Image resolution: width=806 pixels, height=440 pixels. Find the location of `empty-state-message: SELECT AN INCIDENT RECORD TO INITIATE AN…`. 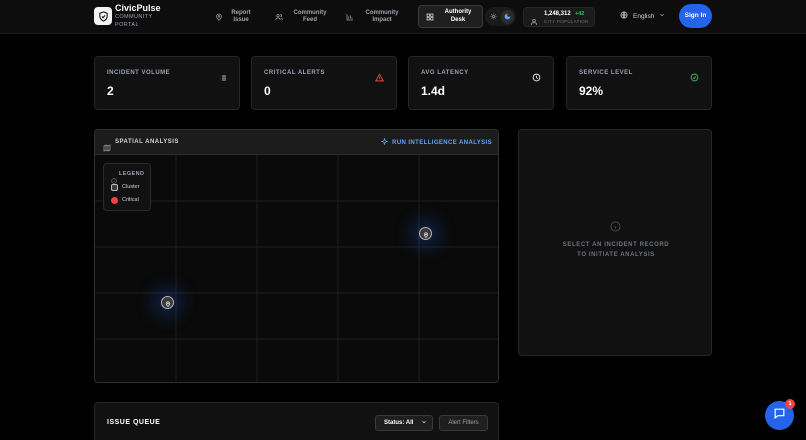

empty-state-message: SELECT AN INCIDENT RECORD TO INITIATE AN… is located at coordinates (616, 250).